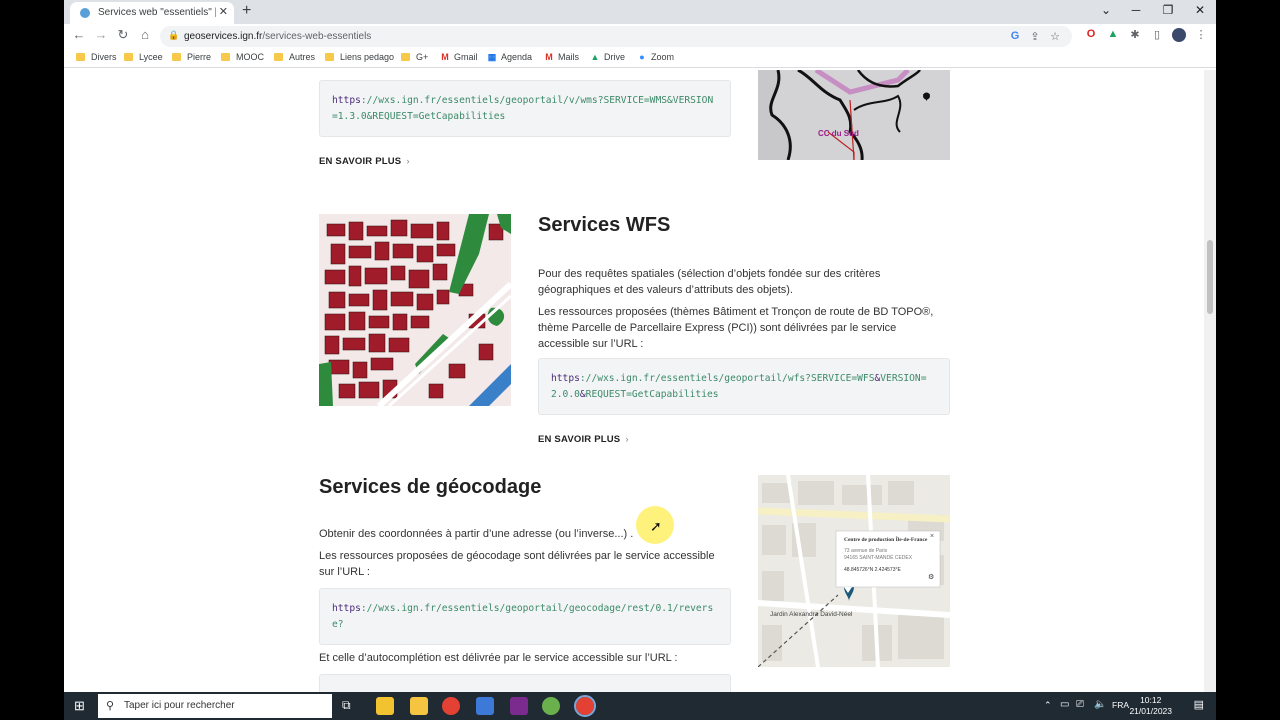 The height and width of the screenshot is (720, 1280). I want to click on drive-icon: ▲, so click(595, 57).